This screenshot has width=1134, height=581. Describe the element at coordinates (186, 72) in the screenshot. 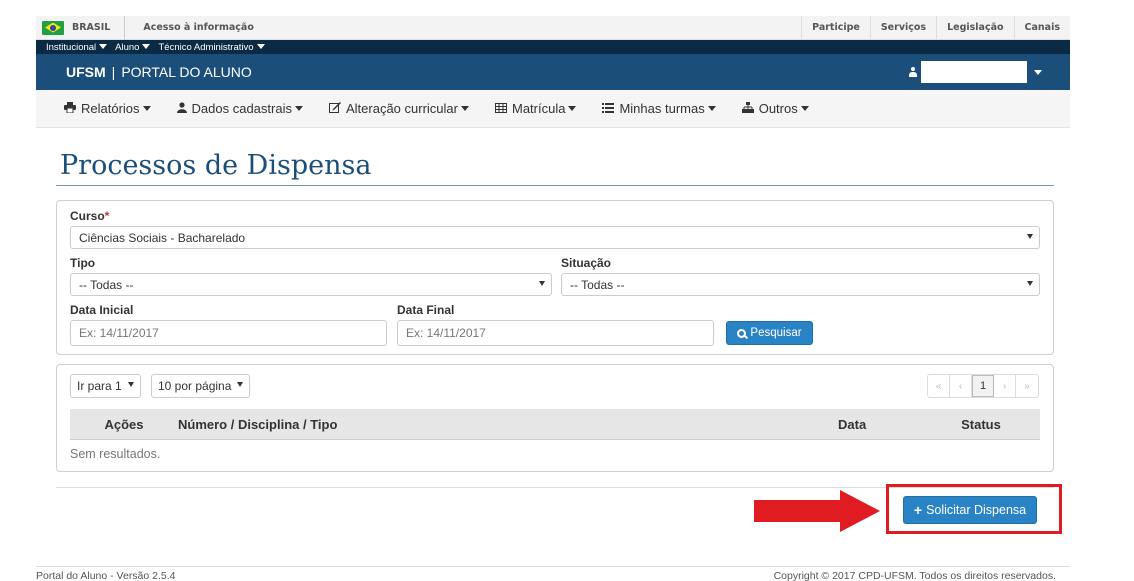

I see `portal-name: PORTAL DO ALUNO` at that location.